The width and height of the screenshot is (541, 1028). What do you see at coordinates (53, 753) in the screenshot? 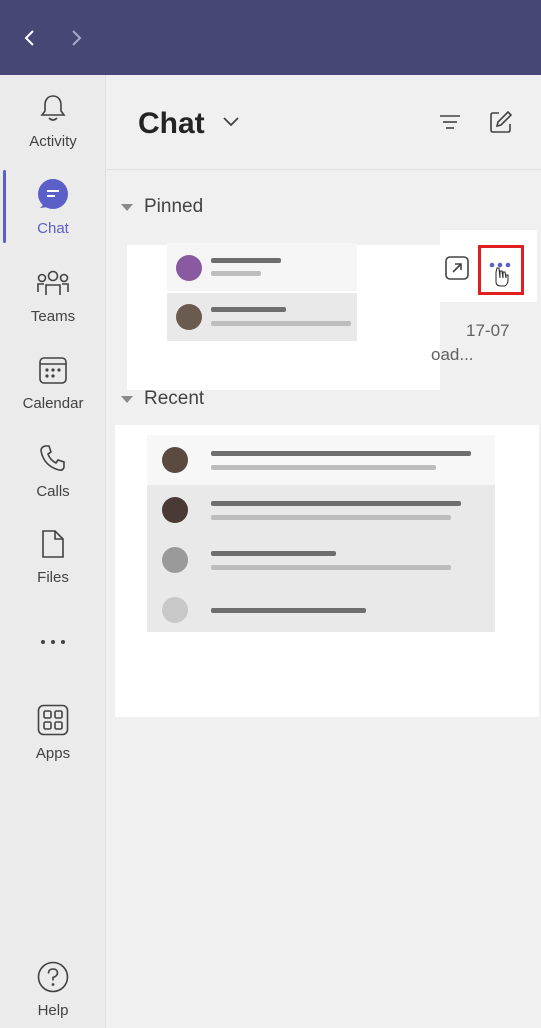
I see `rail-item-label: Apps` at bounding box center [53, 753].